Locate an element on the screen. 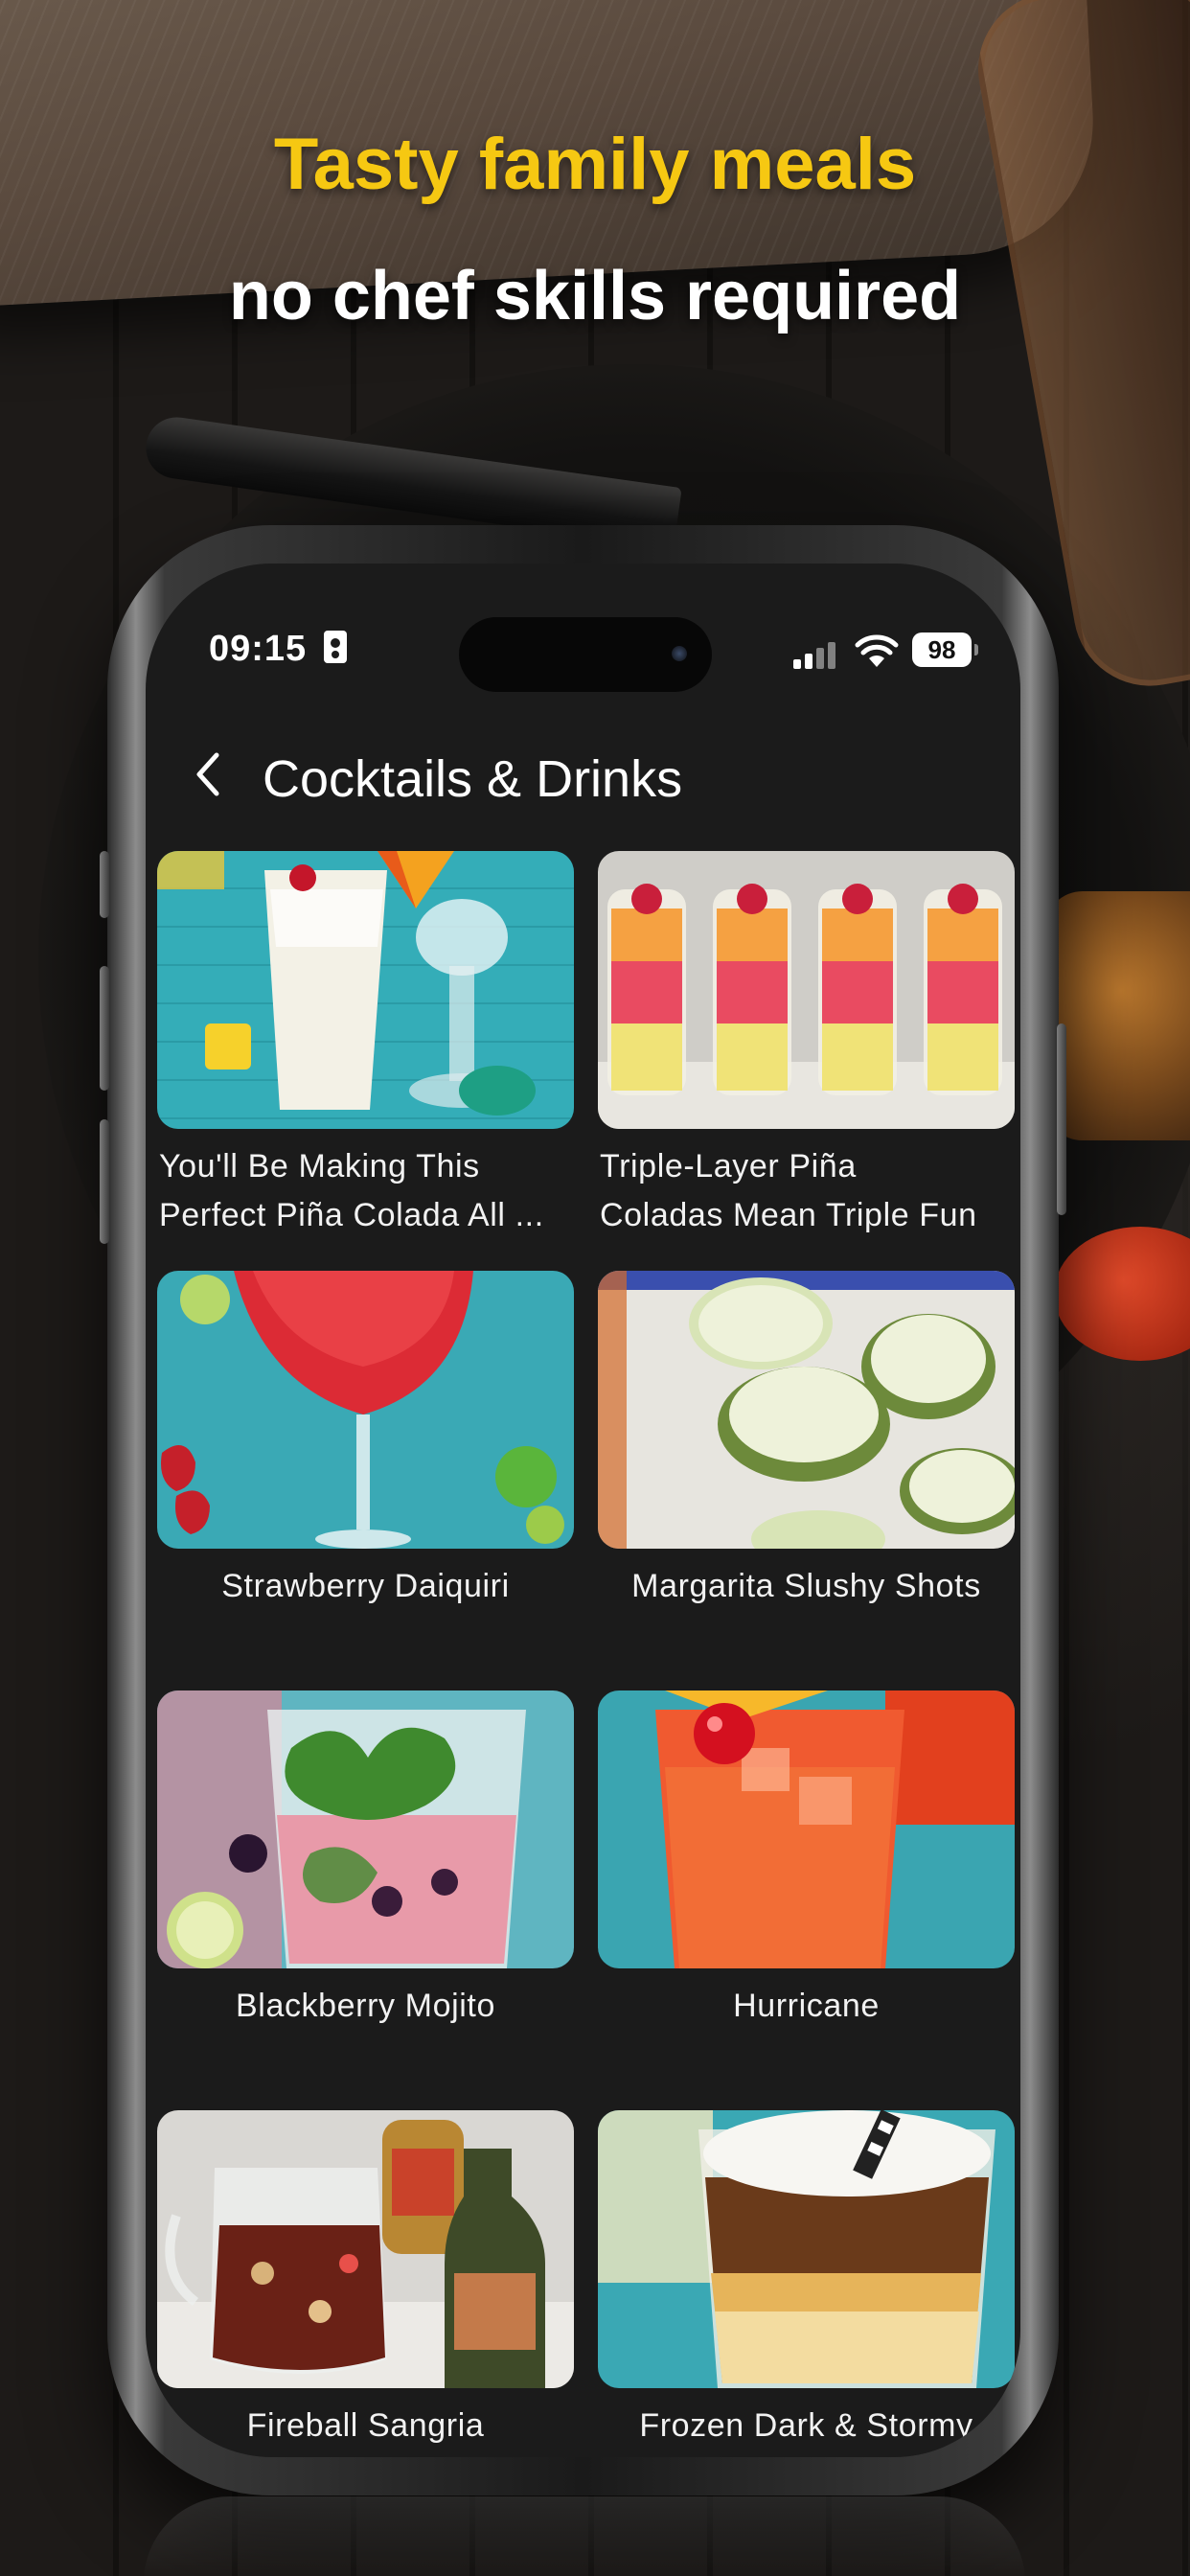  blackberry-mojito-image is located at coordinates (366, 1829).